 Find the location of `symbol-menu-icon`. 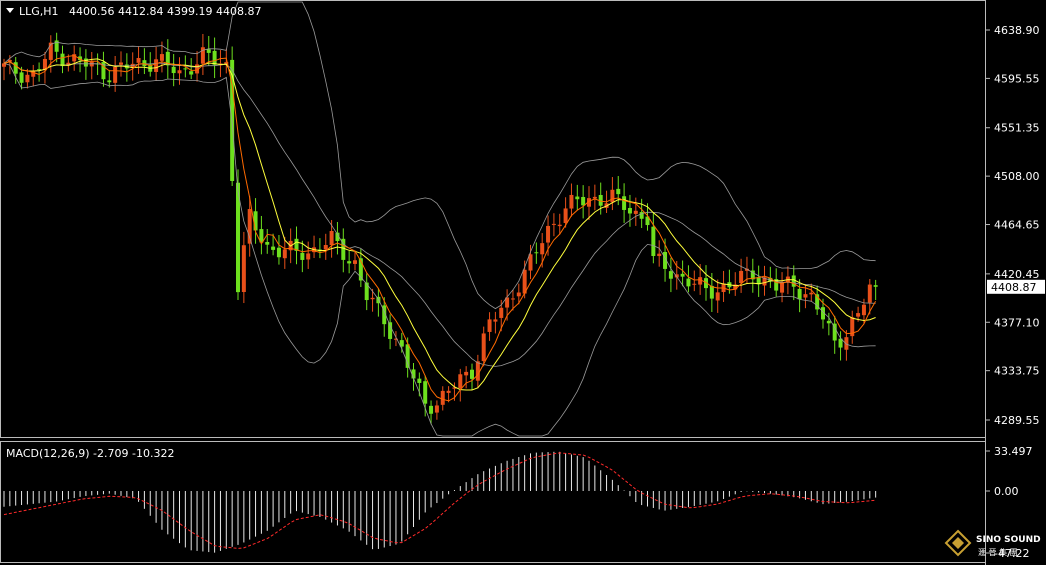

symbol-menu-icon is located at coordinates (10, 10).